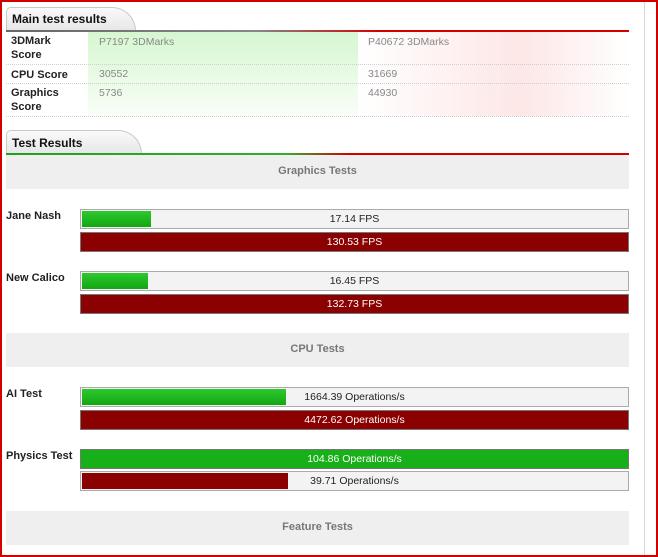 This screenshot has width=658, height=557. I want to click on bar-jane-nash-b: 130.53 FPS, so click(354, 242).